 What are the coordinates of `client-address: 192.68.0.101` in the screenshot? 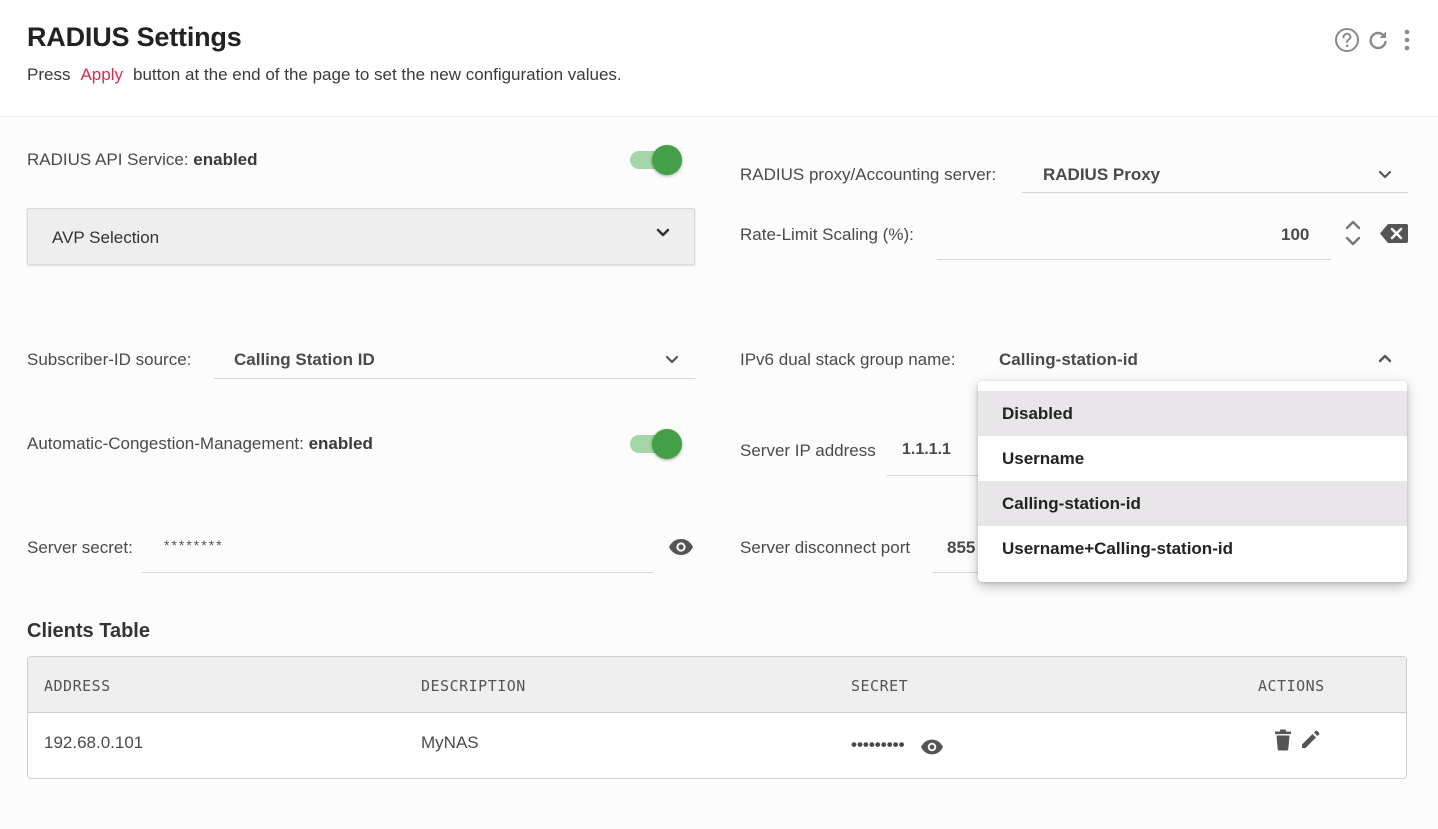 It's located at (94, 742).